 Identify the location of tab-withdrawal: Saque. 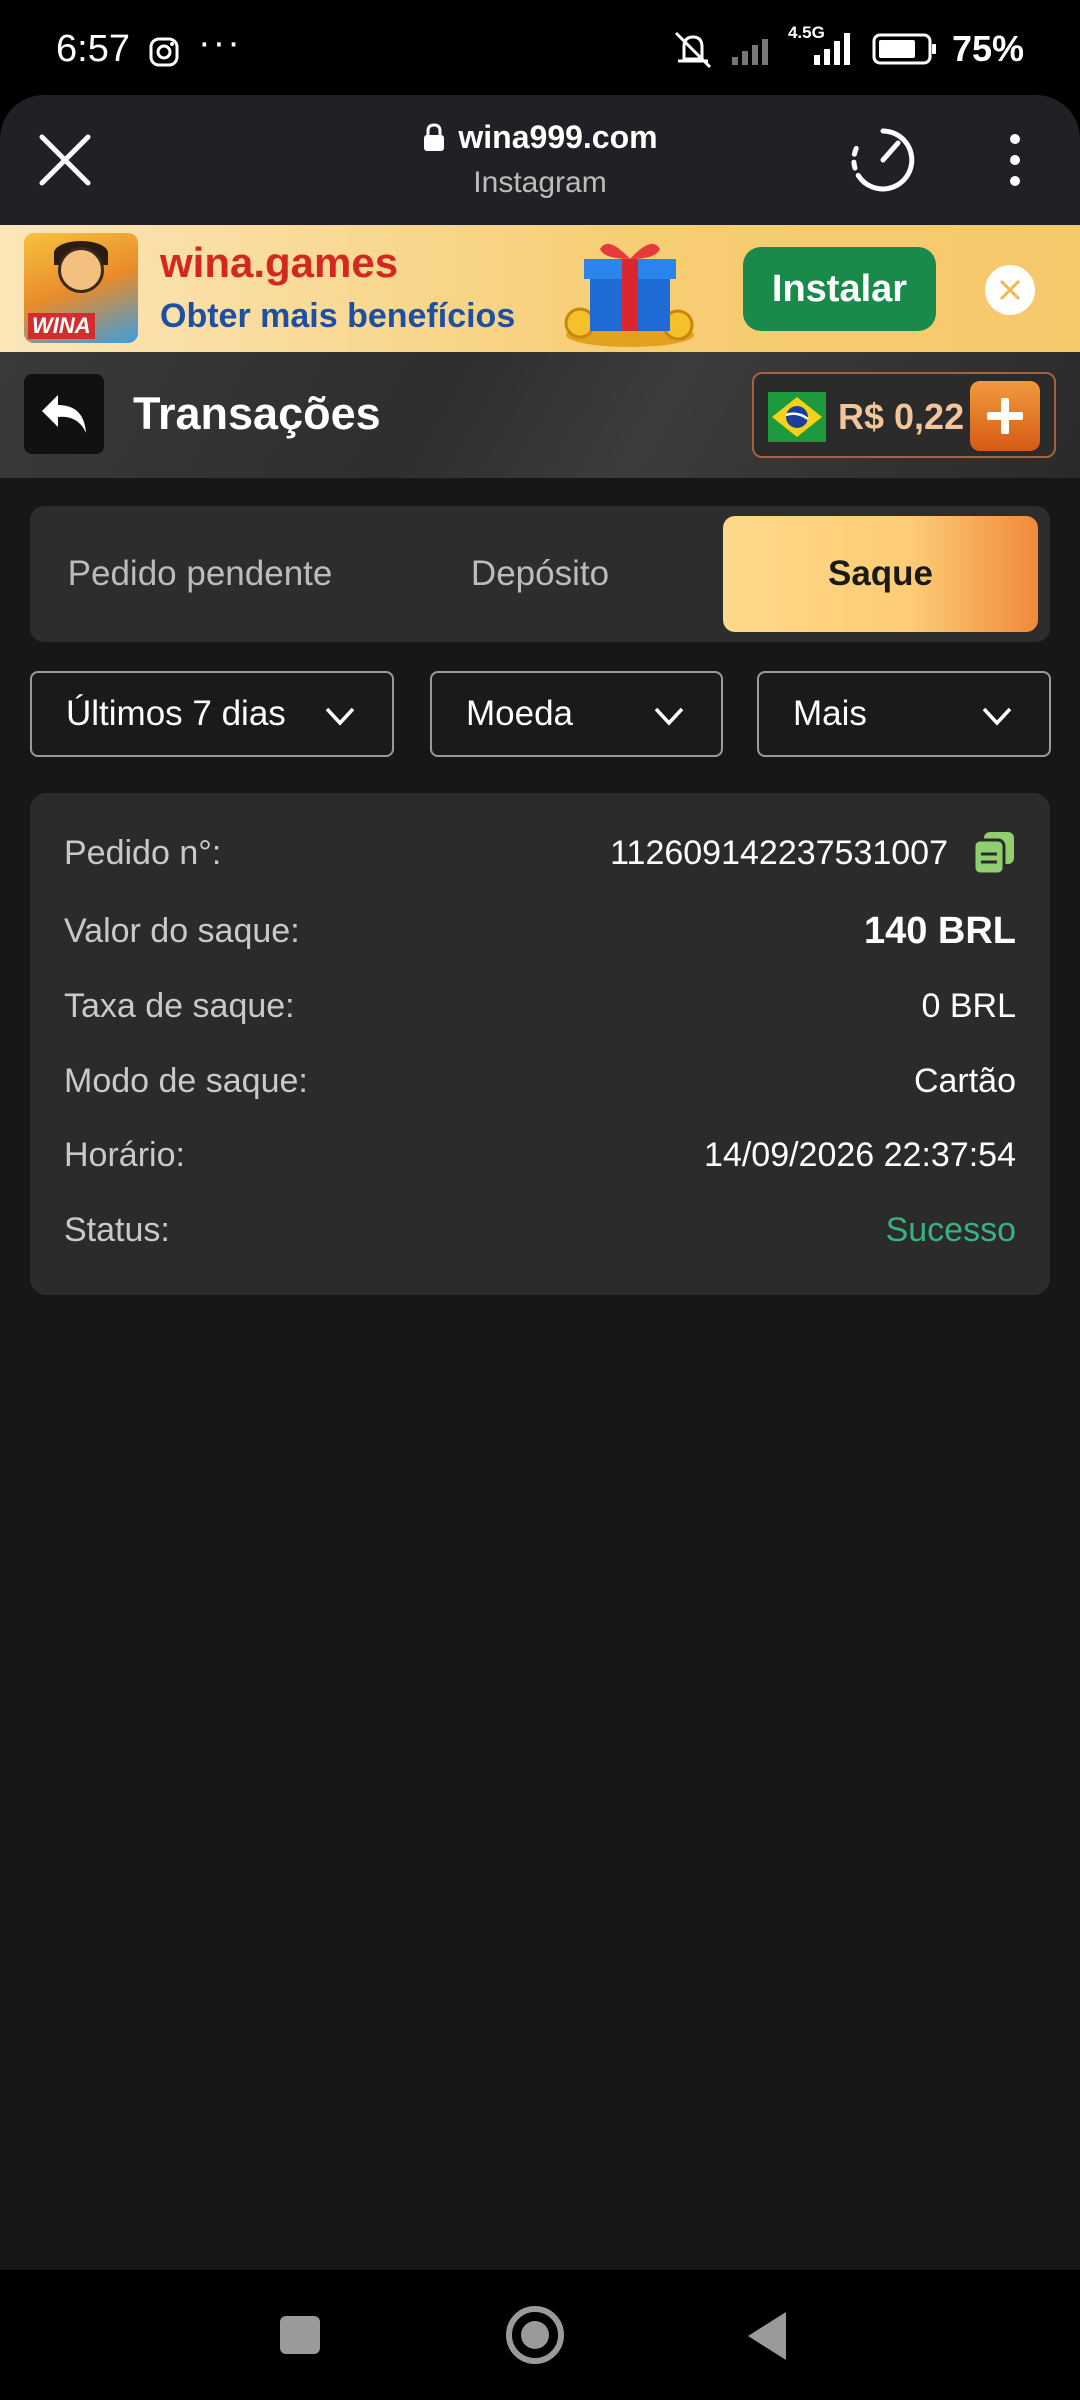
(880, 574).